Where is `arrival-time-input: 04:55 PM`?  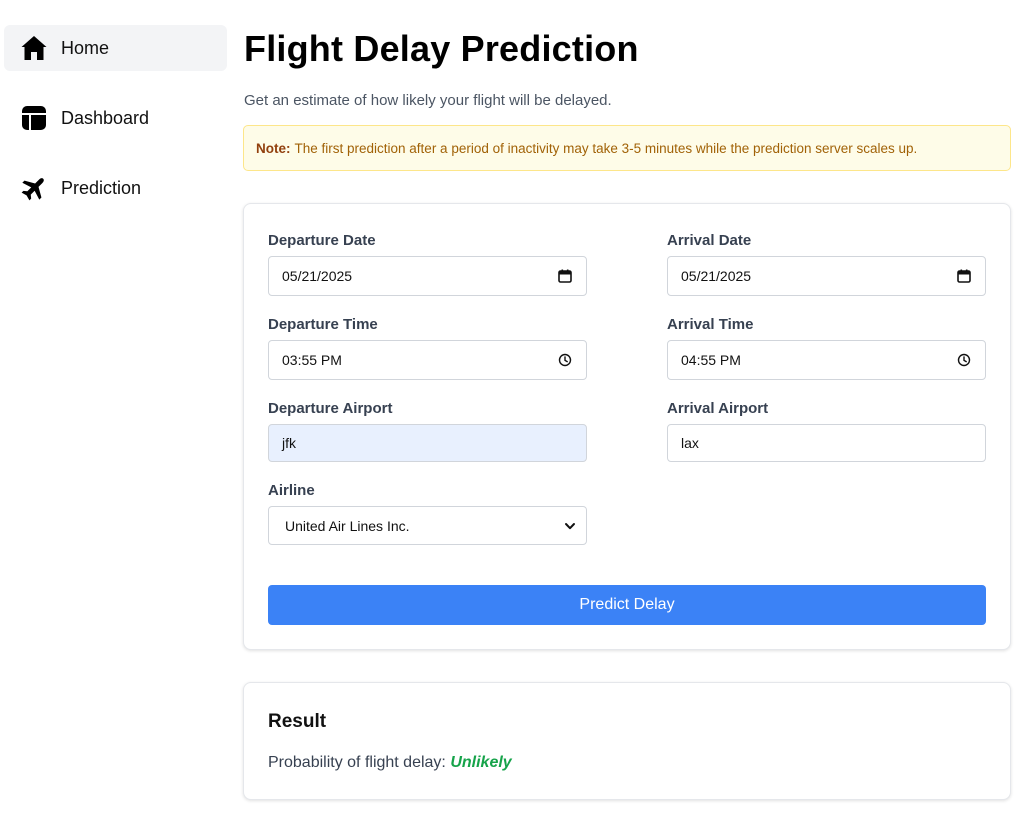
arrival-time-input: 04:55 PM is located at coordinates (826, 360).